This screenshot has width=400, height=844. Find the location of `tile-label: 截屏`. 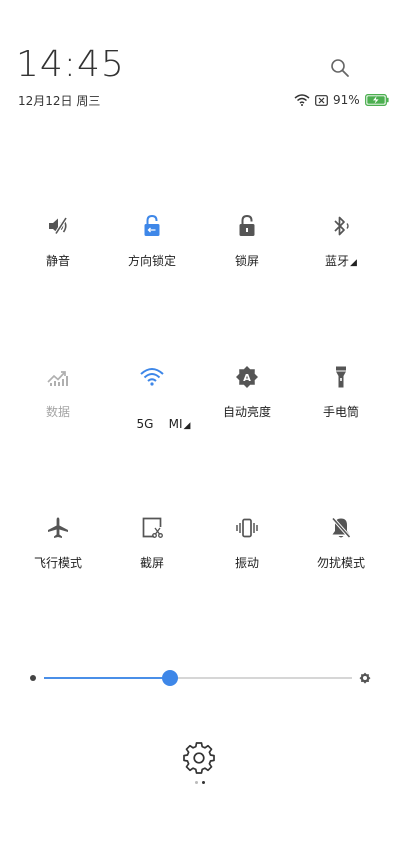

tile-label: 截屏 is located at coordinates (151, 563).